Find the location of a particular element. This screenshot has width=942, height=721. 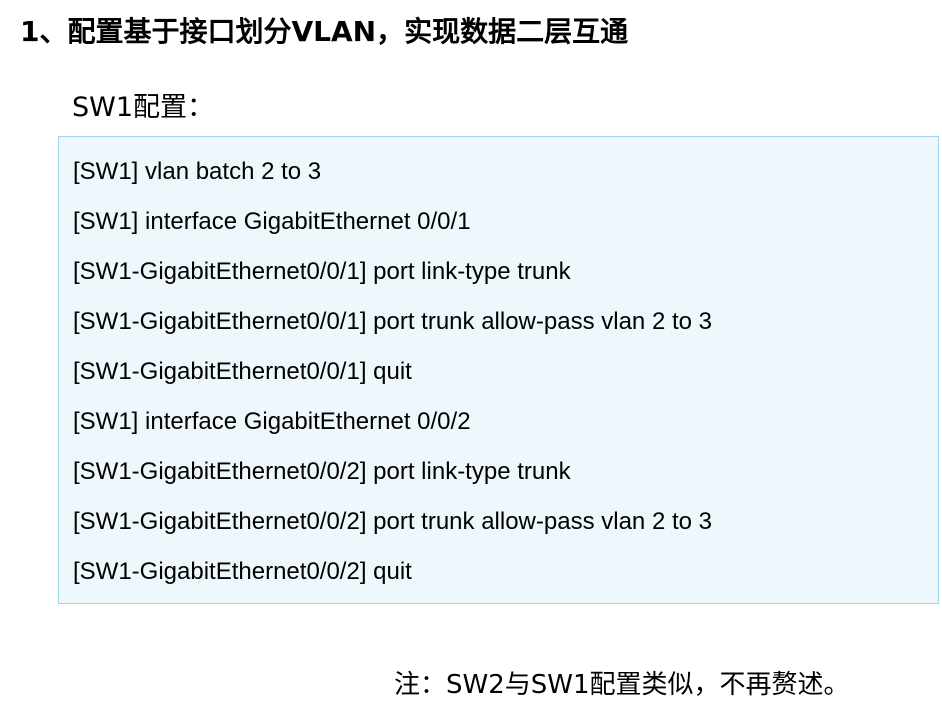

code-line: [SW1] interface GigabitEthernet 0/0/2 is located at coordinates (272, 421).